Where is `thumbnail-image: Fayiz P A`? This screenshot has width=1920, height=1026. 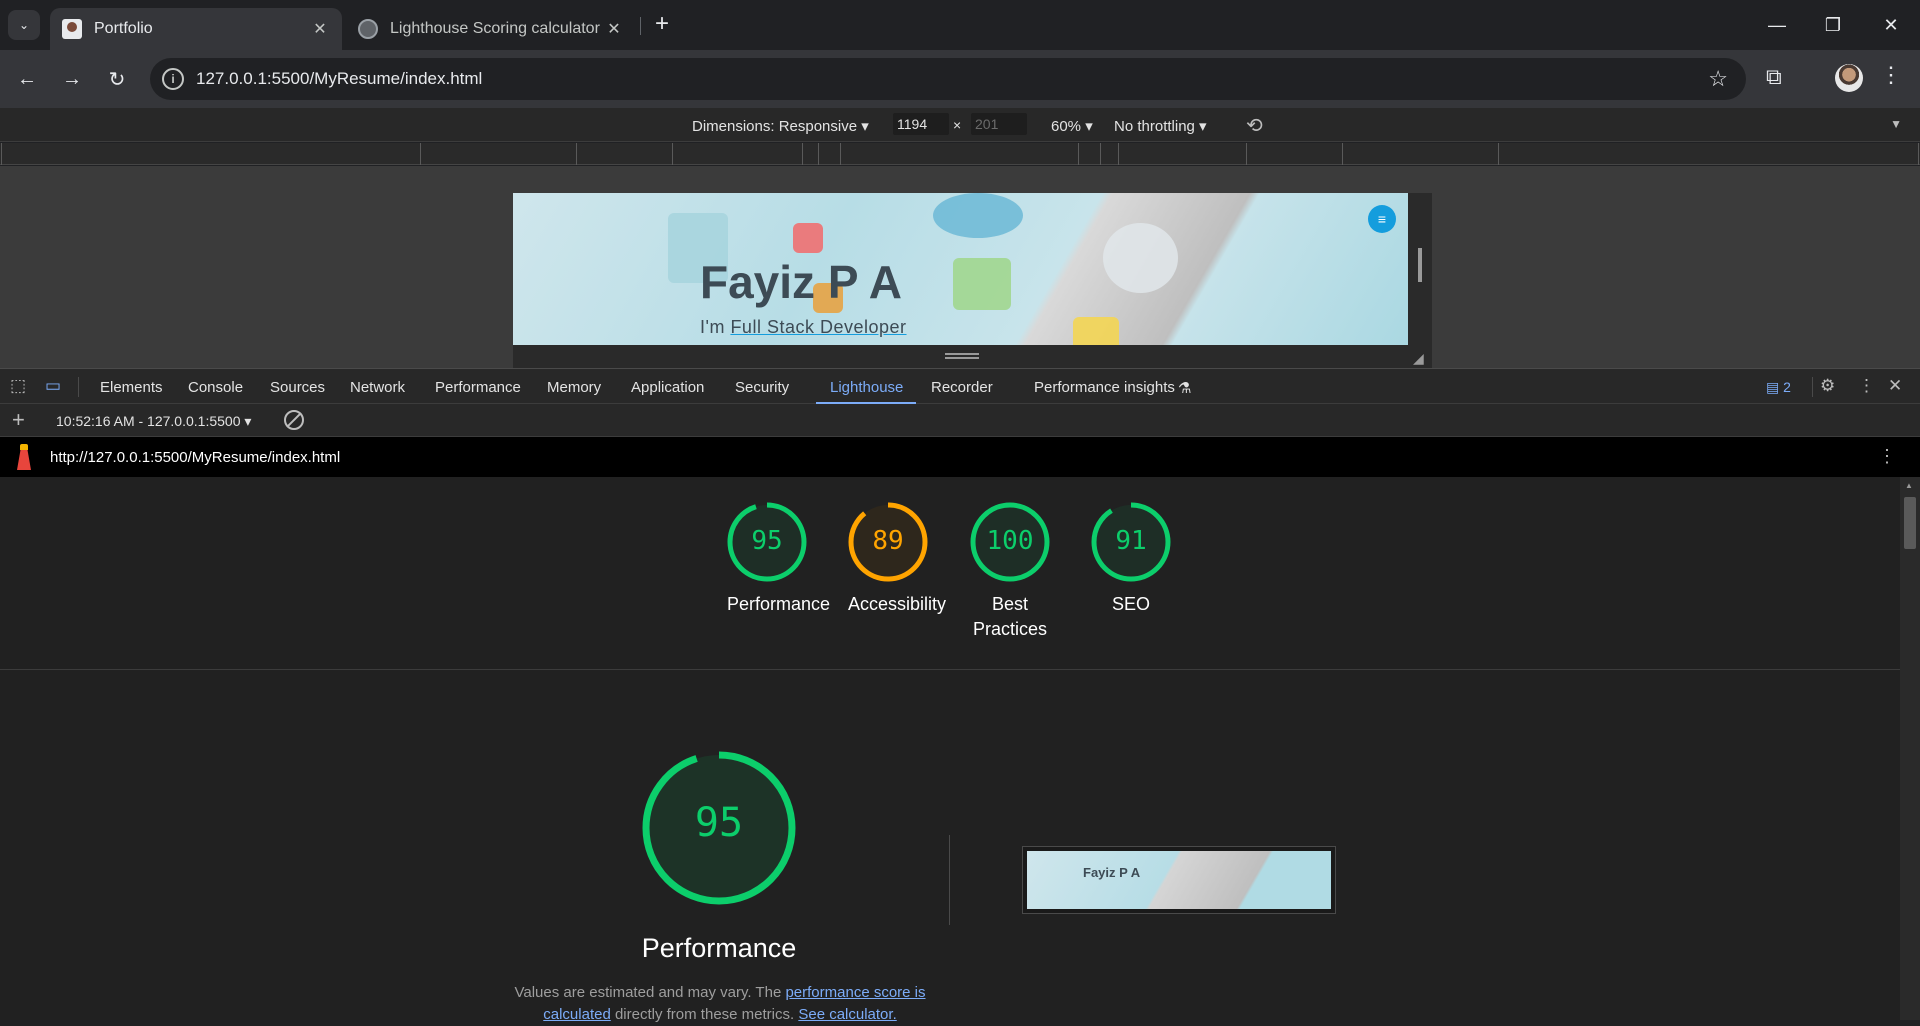 thumbnail-image: Fayiz P A is located at coordinates (1179, 880).